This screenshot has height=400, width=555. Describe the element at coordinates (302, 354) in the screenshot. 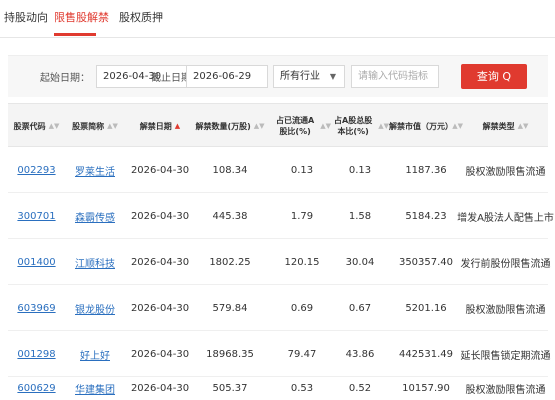

I see `float-pct: 79.47` at that location.